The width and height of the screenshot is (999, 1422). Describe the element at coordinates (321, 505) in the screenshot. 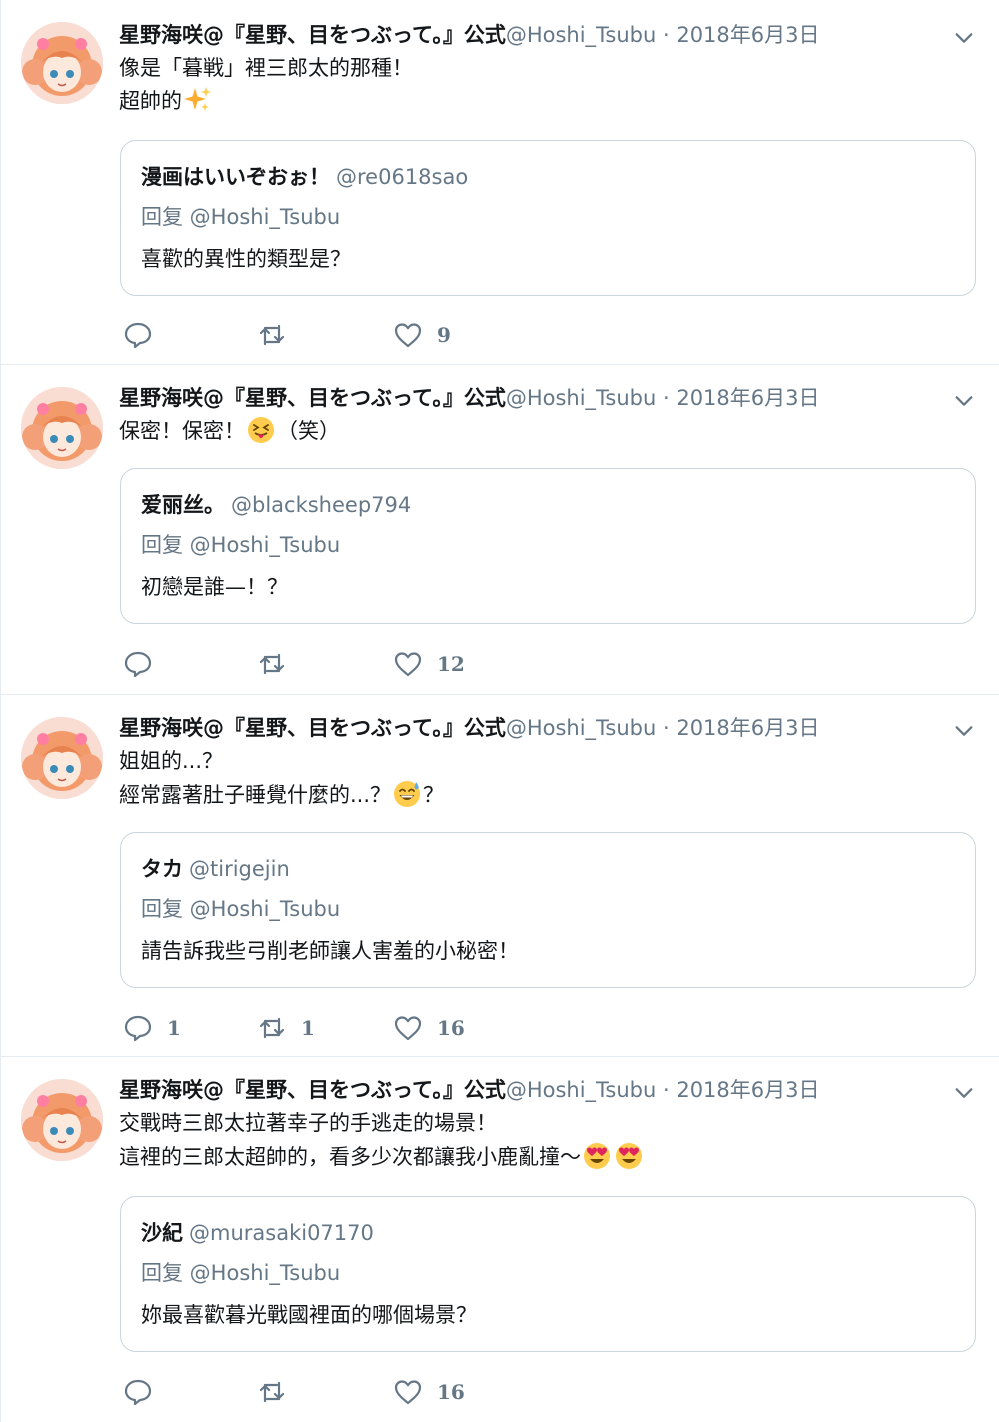

I see `quoted-author-handle: @blacksheep794` at that location.